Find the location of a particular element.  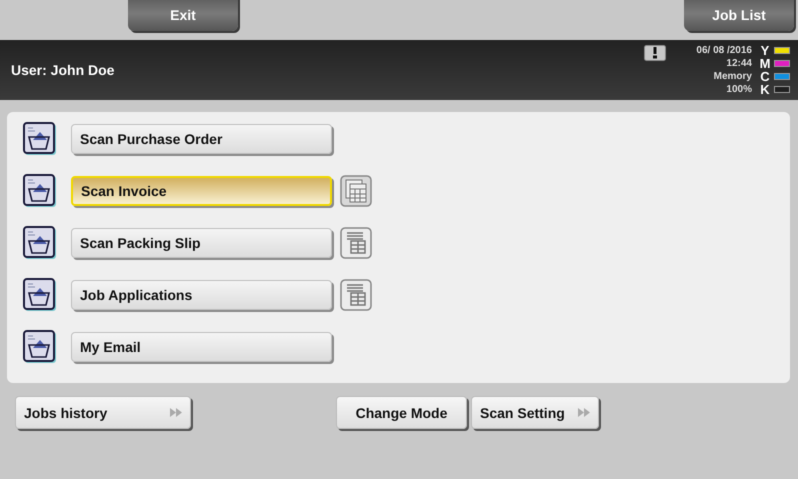

program-button: Scan Packing Slip is located at coordinates (201, 243).